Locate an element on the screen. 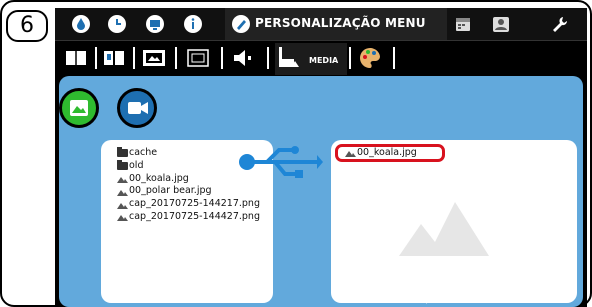 This screenshot has height=307, width=592. file-item-image: cap_20170725-144427.png is located at coordinates (188, 217).